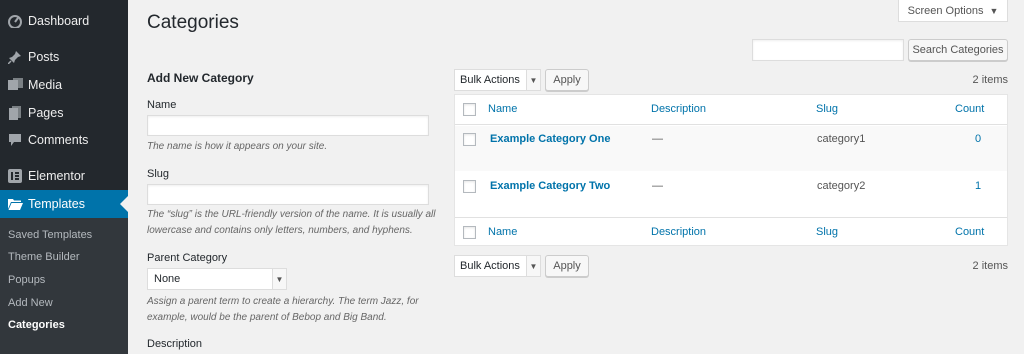  I want to click on submenu-item-theme-builder: Theme Builder, so click(44, 257).